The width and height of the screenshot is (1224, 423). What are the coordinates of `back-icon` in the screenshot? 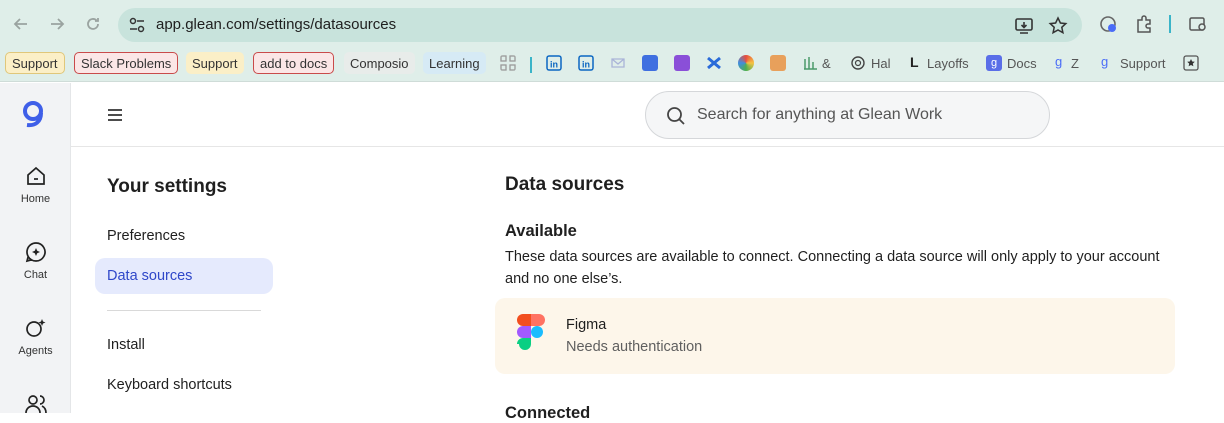 It's located at (21, 24).